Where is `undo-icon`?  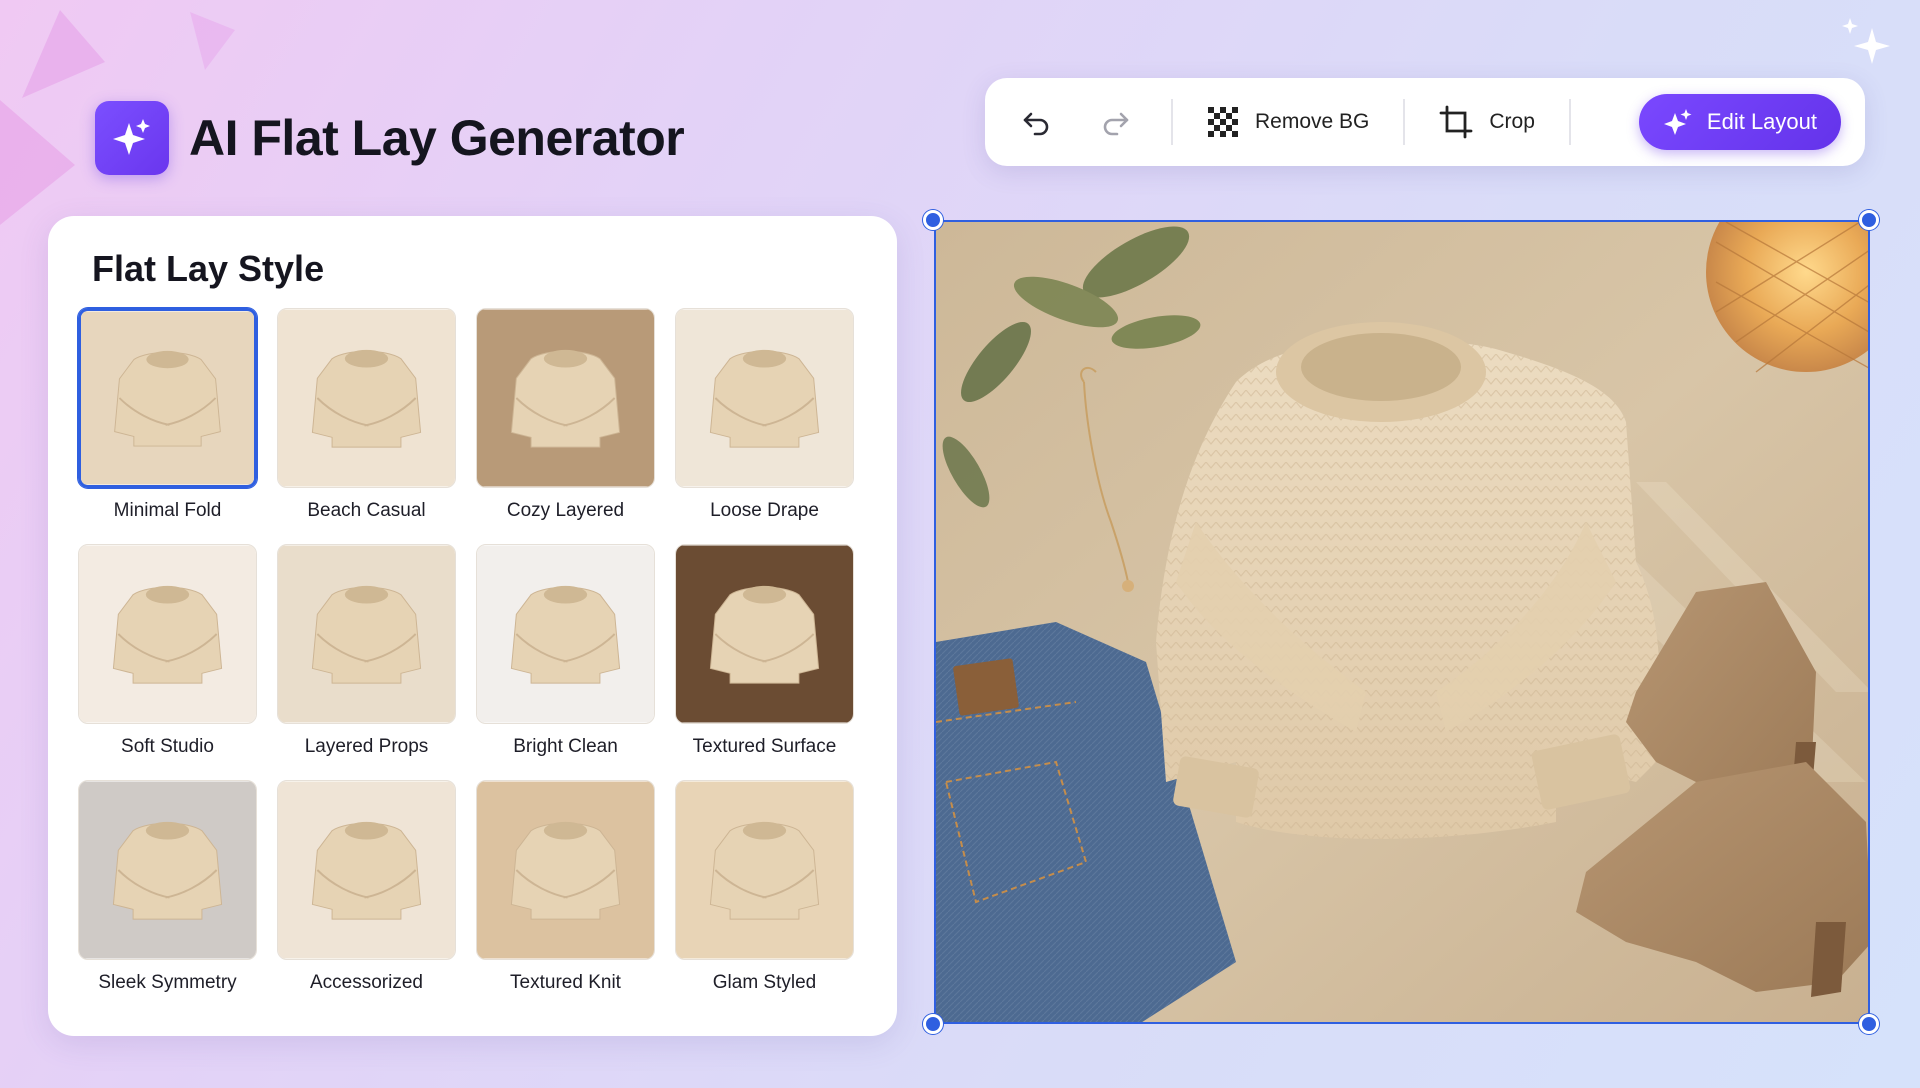
undo-icon is located at coordinates (1036, 124).